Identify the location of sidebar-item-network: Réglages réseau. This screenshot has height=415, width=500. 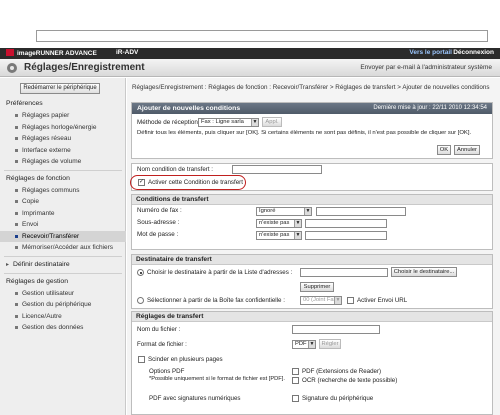
(63, 139).